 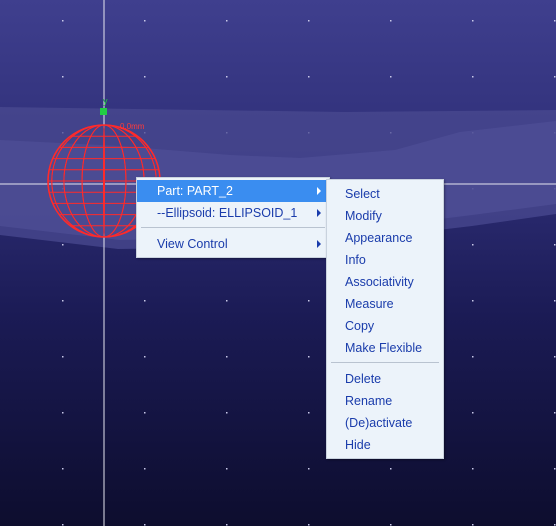 I want to click on submenu-item-rename: Rename, so click(x=385, y=401).